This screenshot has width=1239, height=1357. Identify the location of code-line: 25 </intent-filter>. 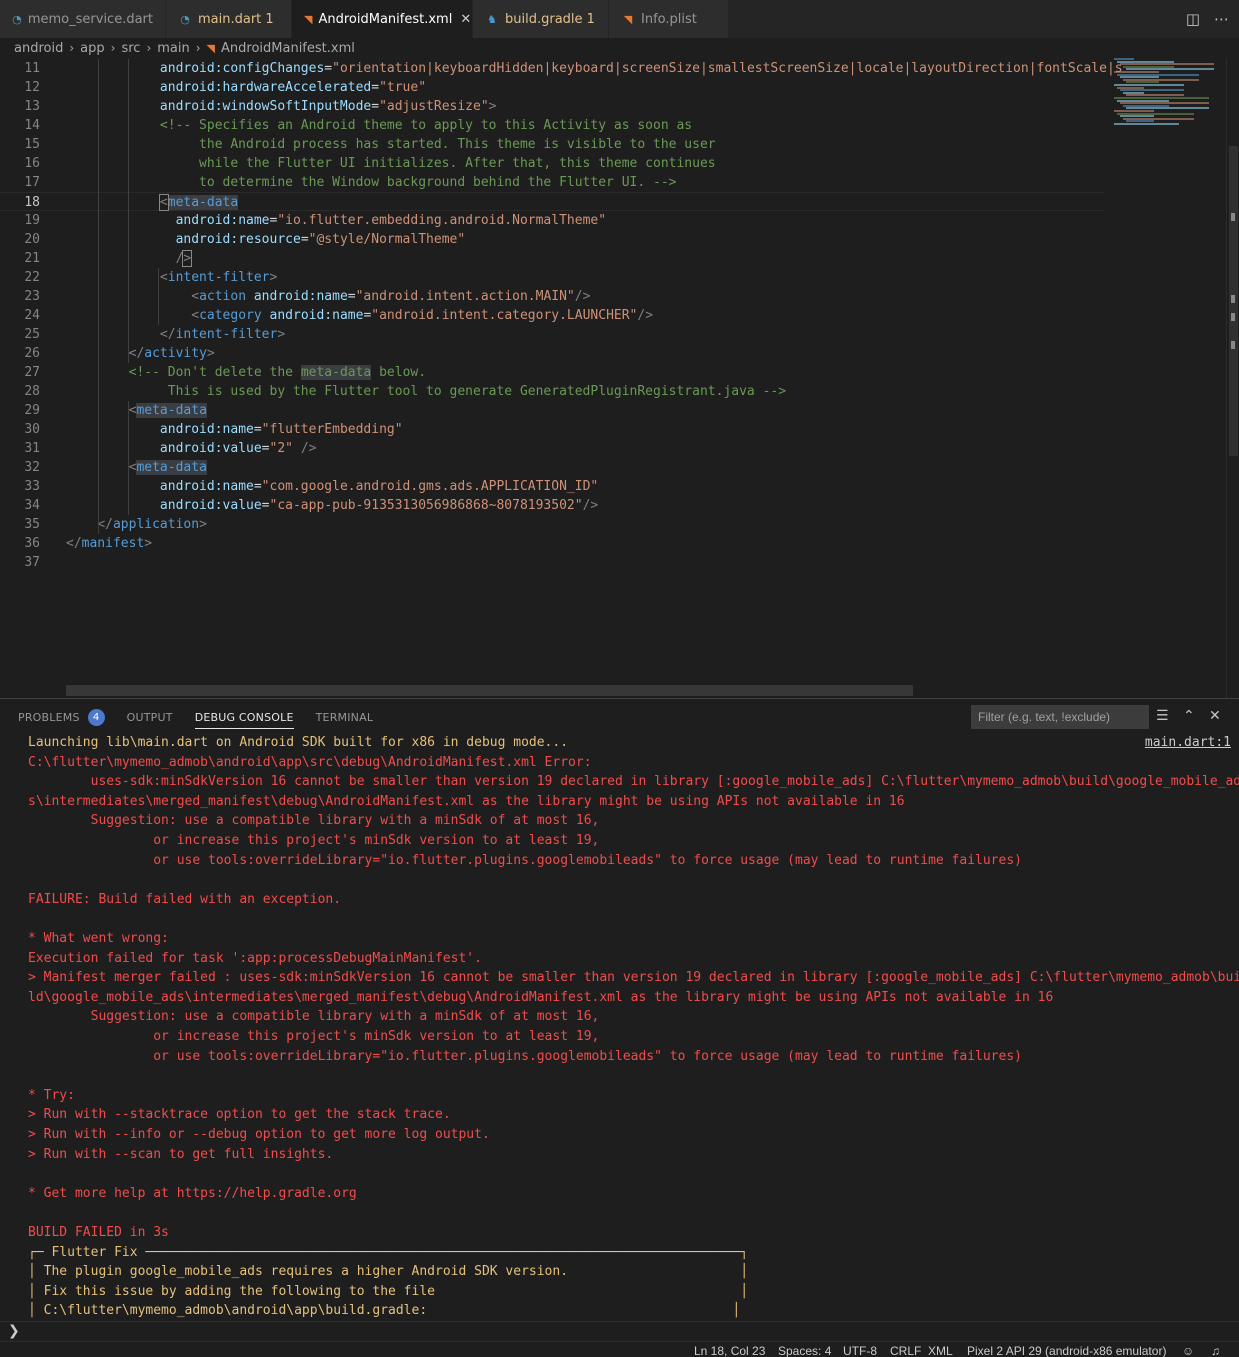
(552, 334).